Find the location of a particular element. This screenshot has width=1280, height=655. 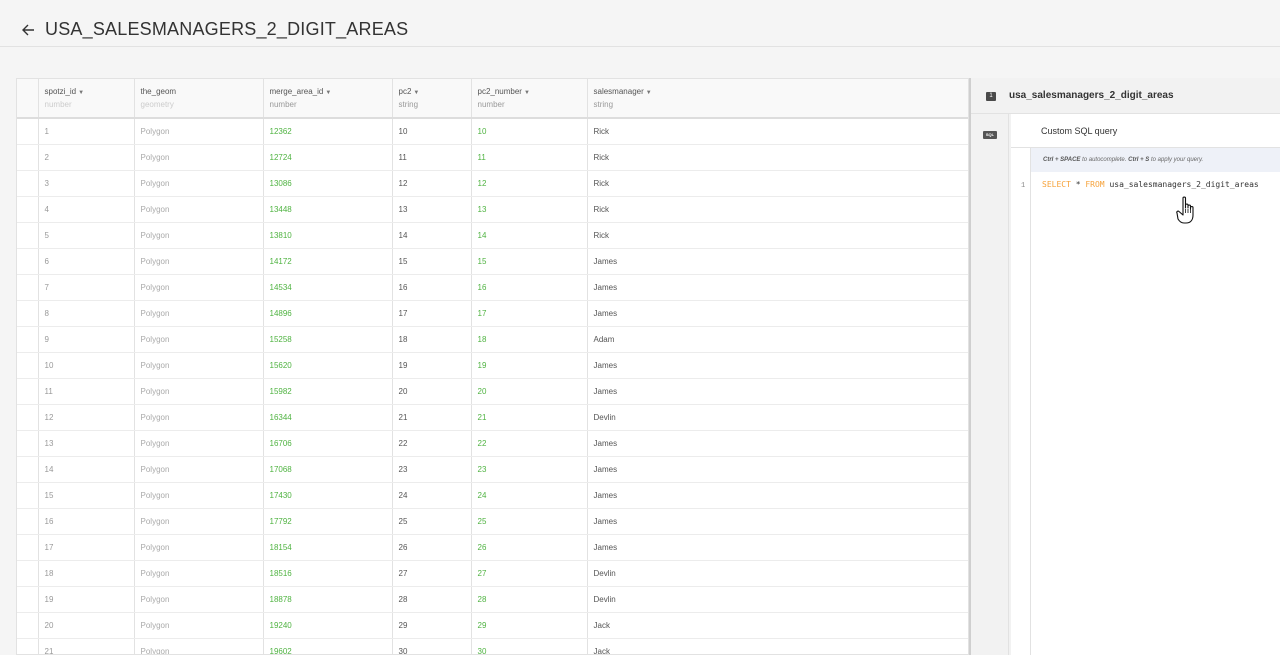

table-cell-spotzi-id: 8 is located at coordinates (86, 313).